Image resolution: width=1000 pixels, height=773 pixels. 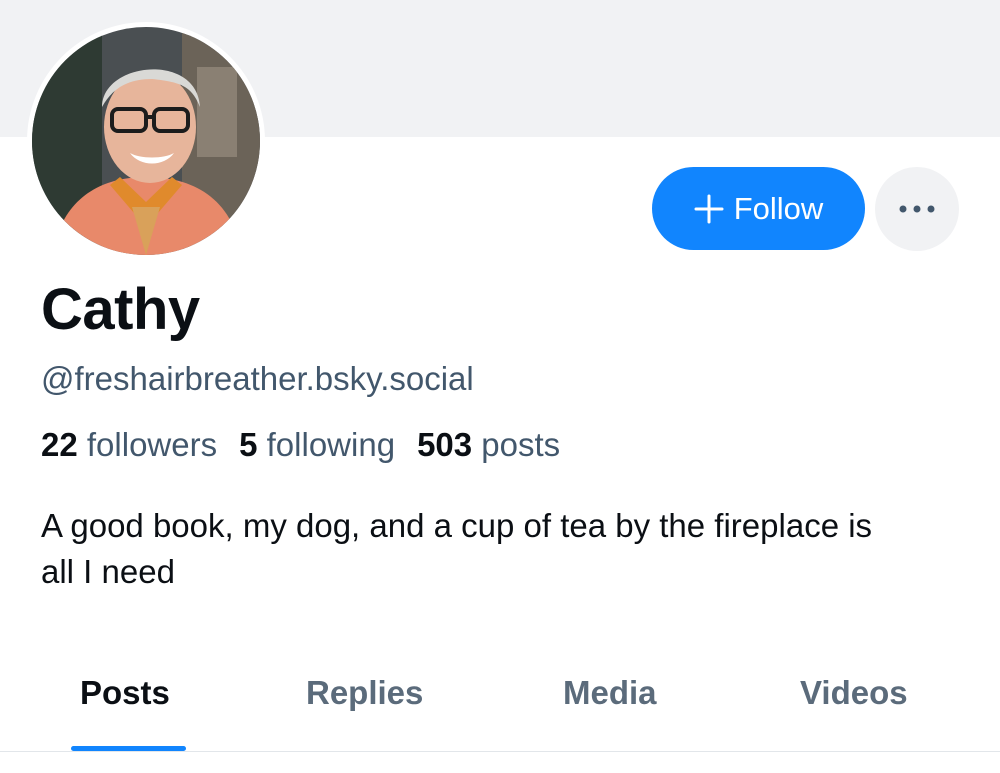 I want to click on following-stat: 5 following, so click(x=317, y=445).